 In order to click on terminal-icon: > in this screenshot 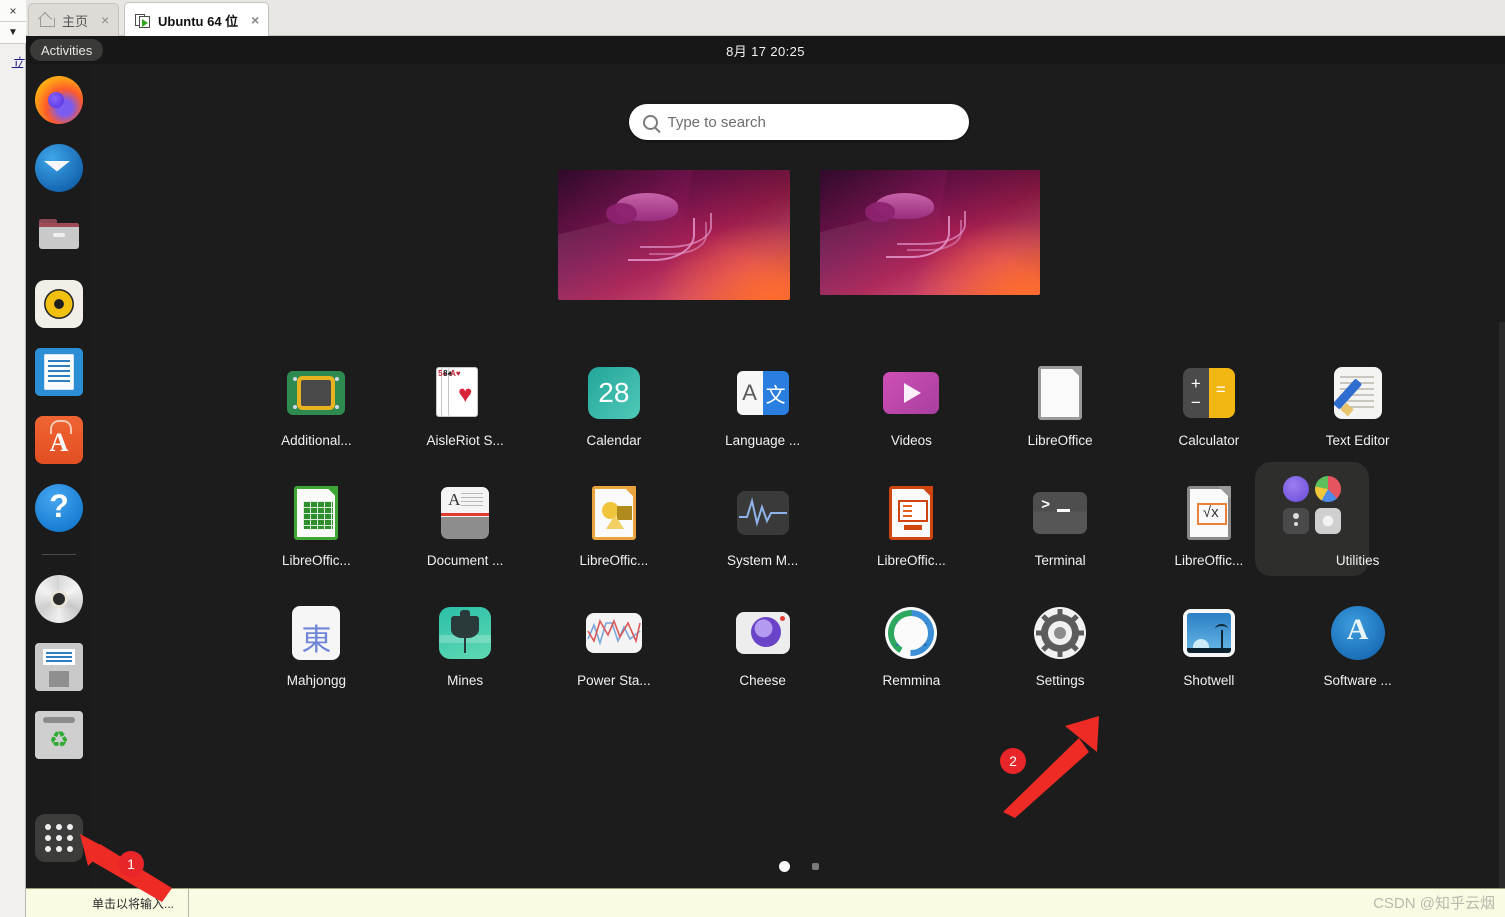, I will do `click(1060, 513)`.